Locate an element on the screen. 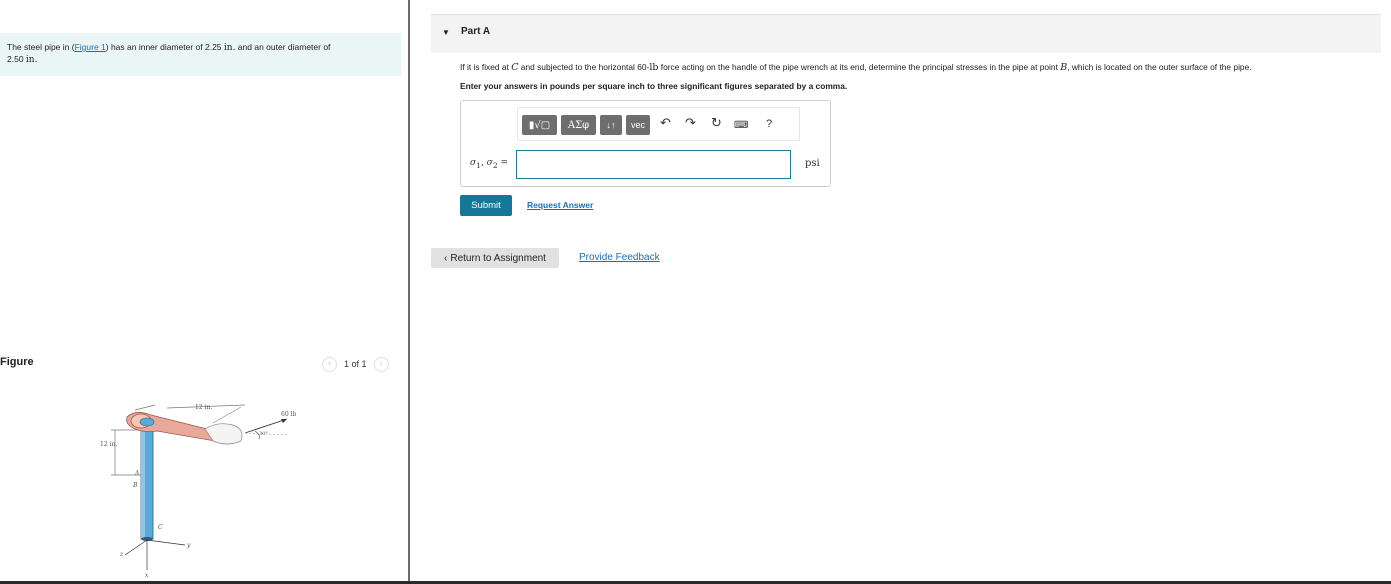 This screenshot has height=584, width=1391. help-button: ? is located at coordinates (769, 124).